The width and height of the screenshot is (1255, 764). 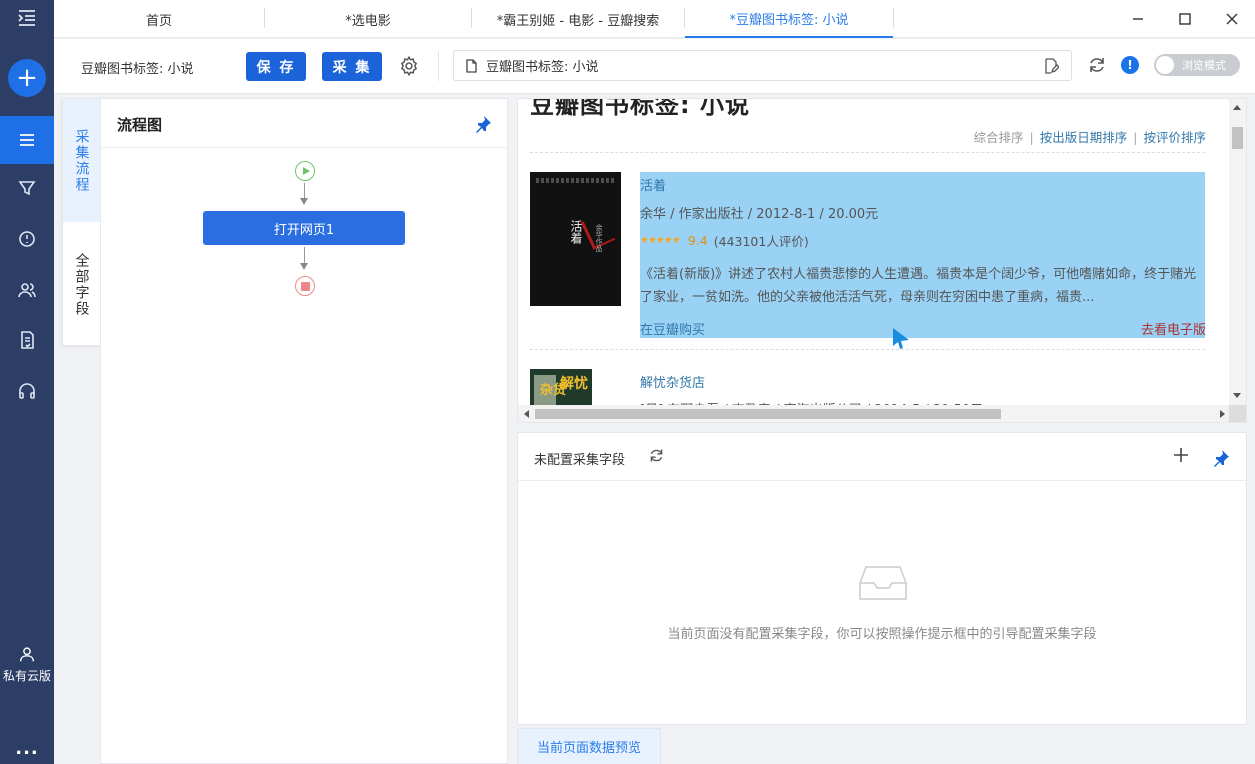 I want to click on browse-mode-label: 浏览模式, so click(x=1204, y=65).